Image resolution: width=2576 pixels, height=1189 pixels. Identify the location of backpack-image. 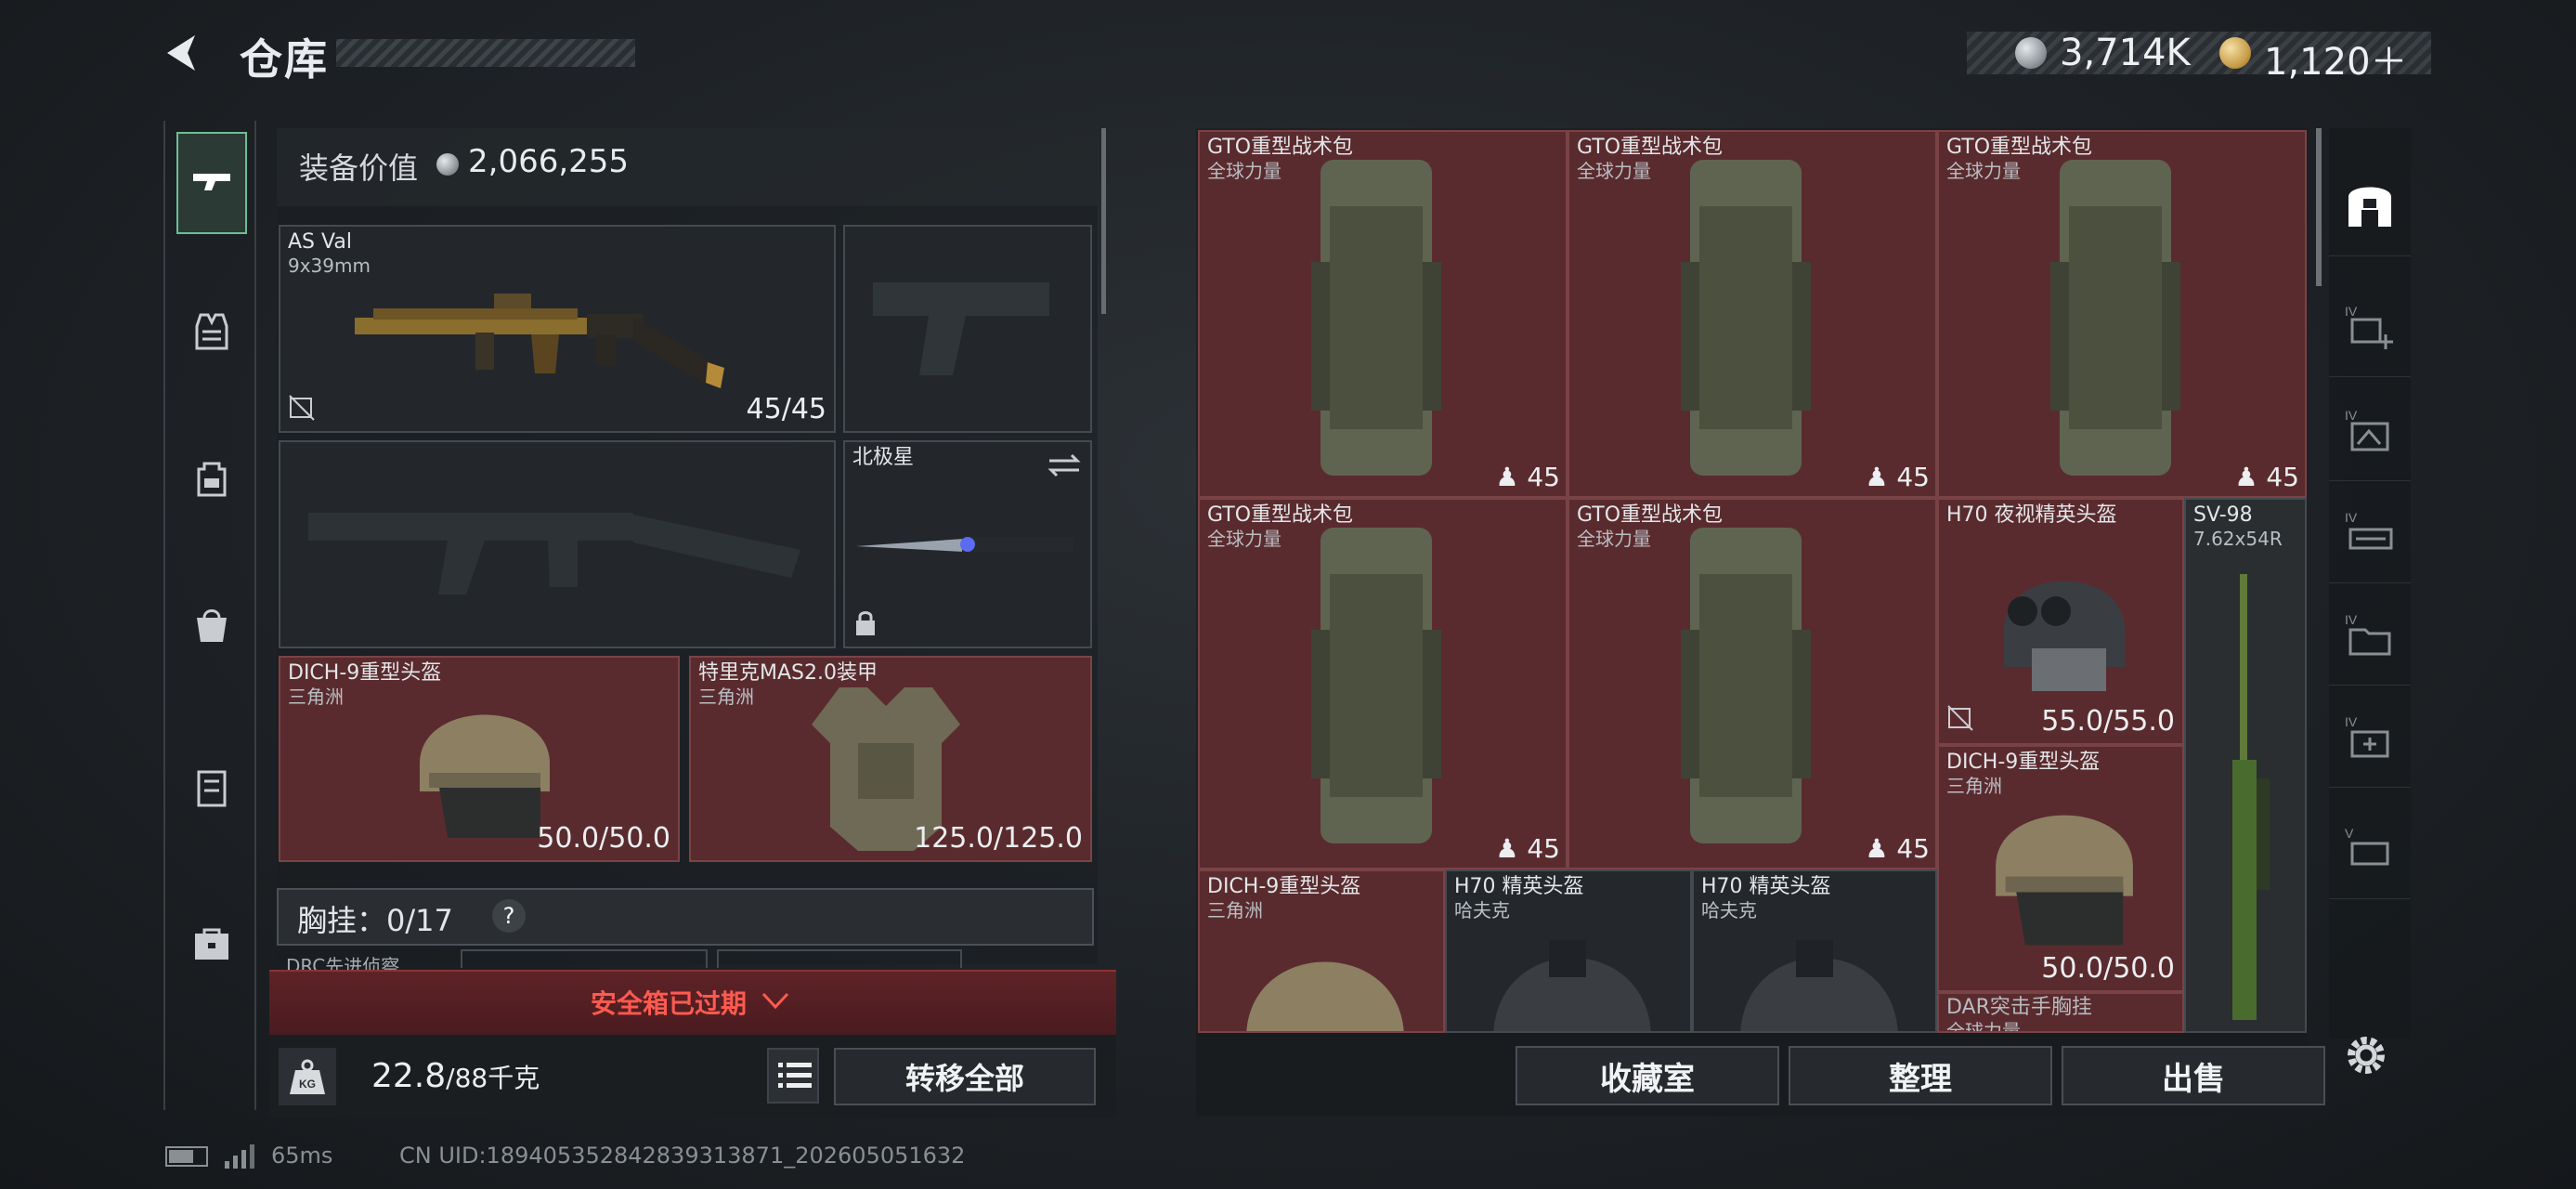
(1746, 318).